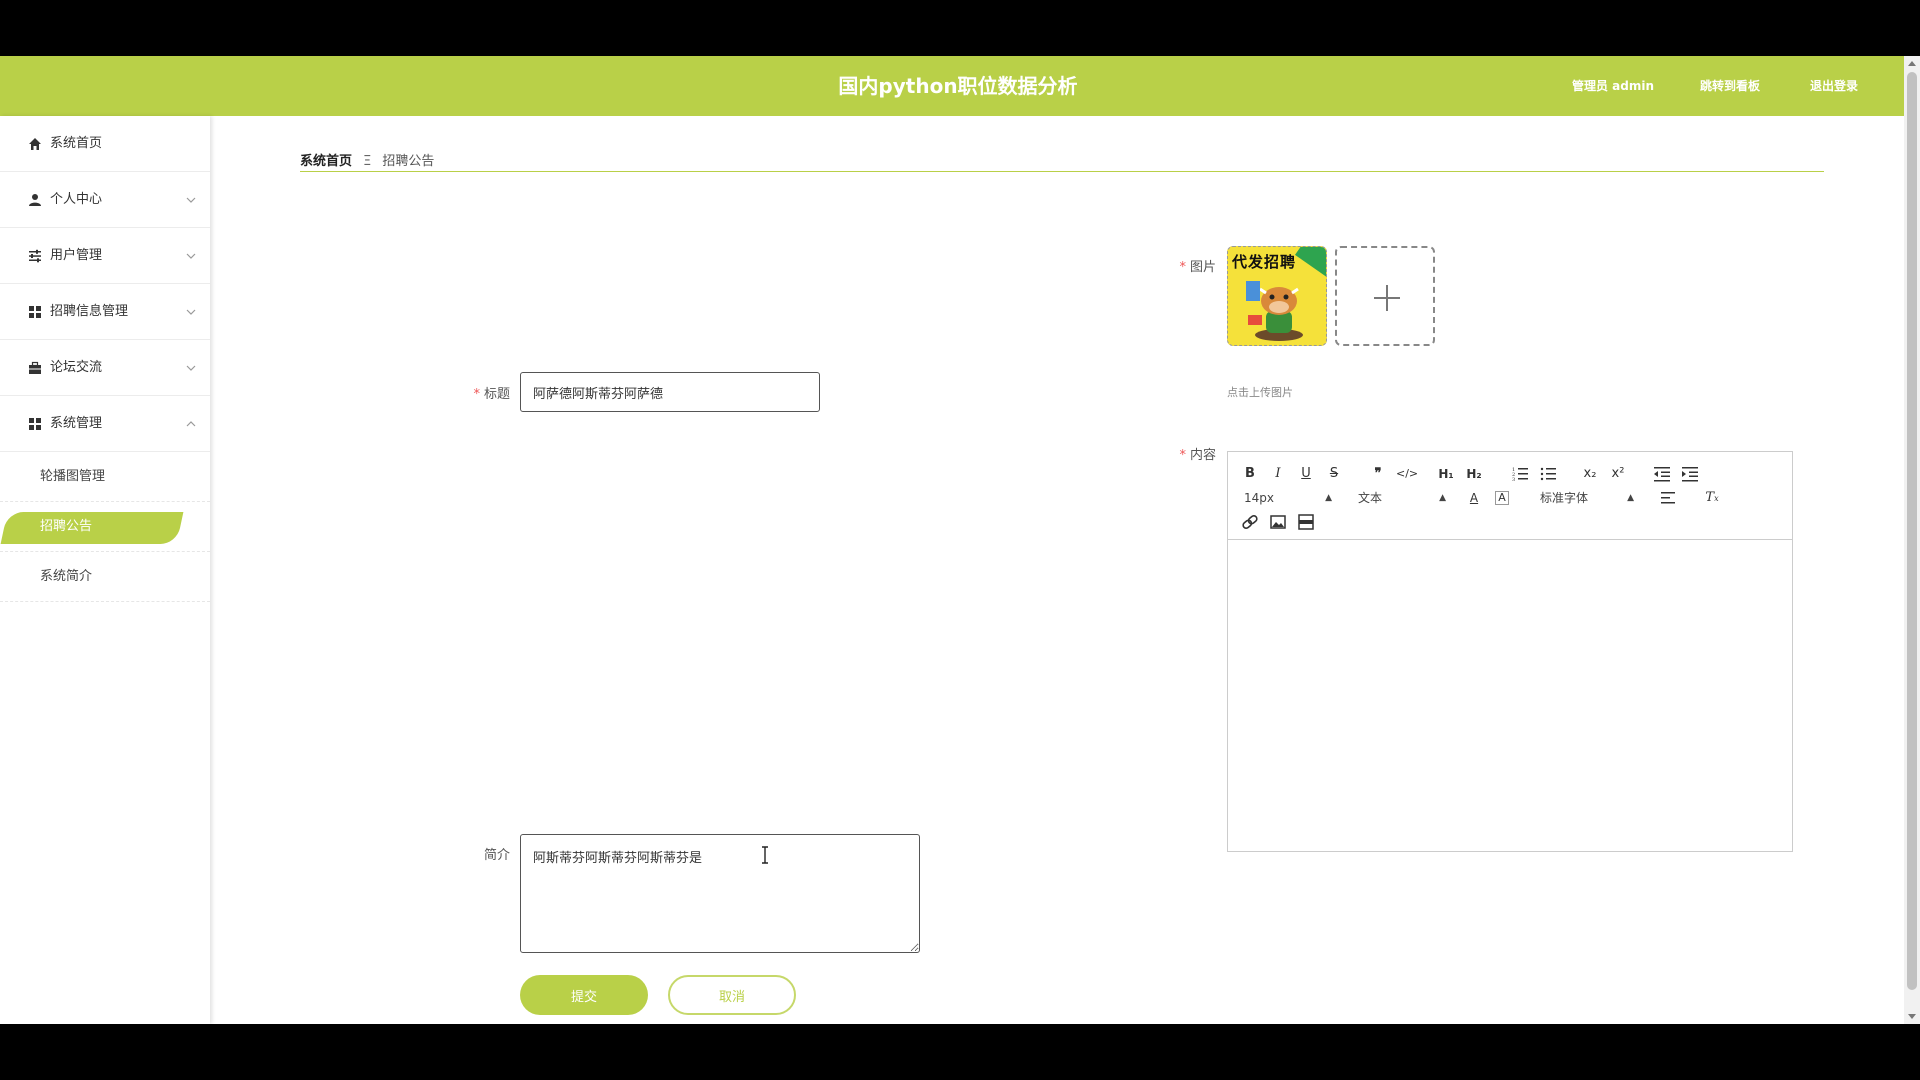  Describe the element at coordinates (584, 995) in the screenshot. I see `submit-button: 提交` at that location.